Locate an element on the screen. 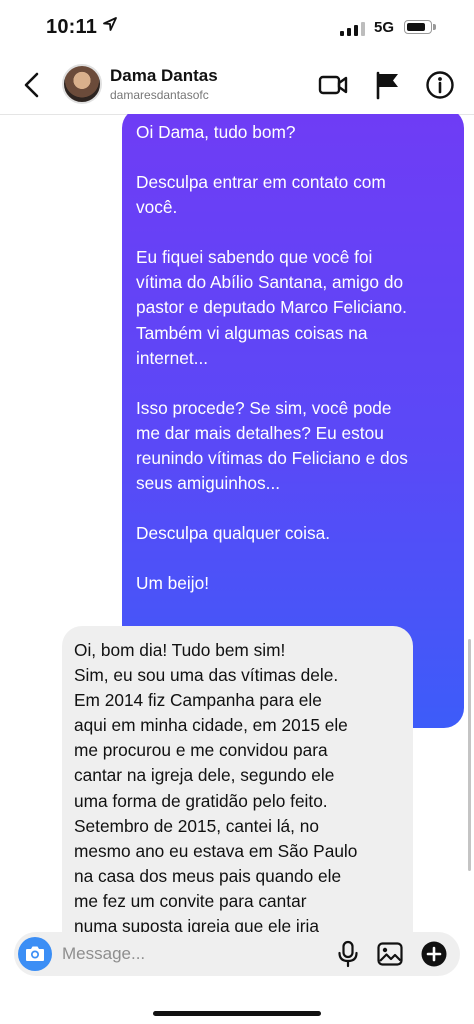 The image size is (474, 1024). message-line: Sim, eu sou uma das vítimas dele. is located at coordinates (206, 675).